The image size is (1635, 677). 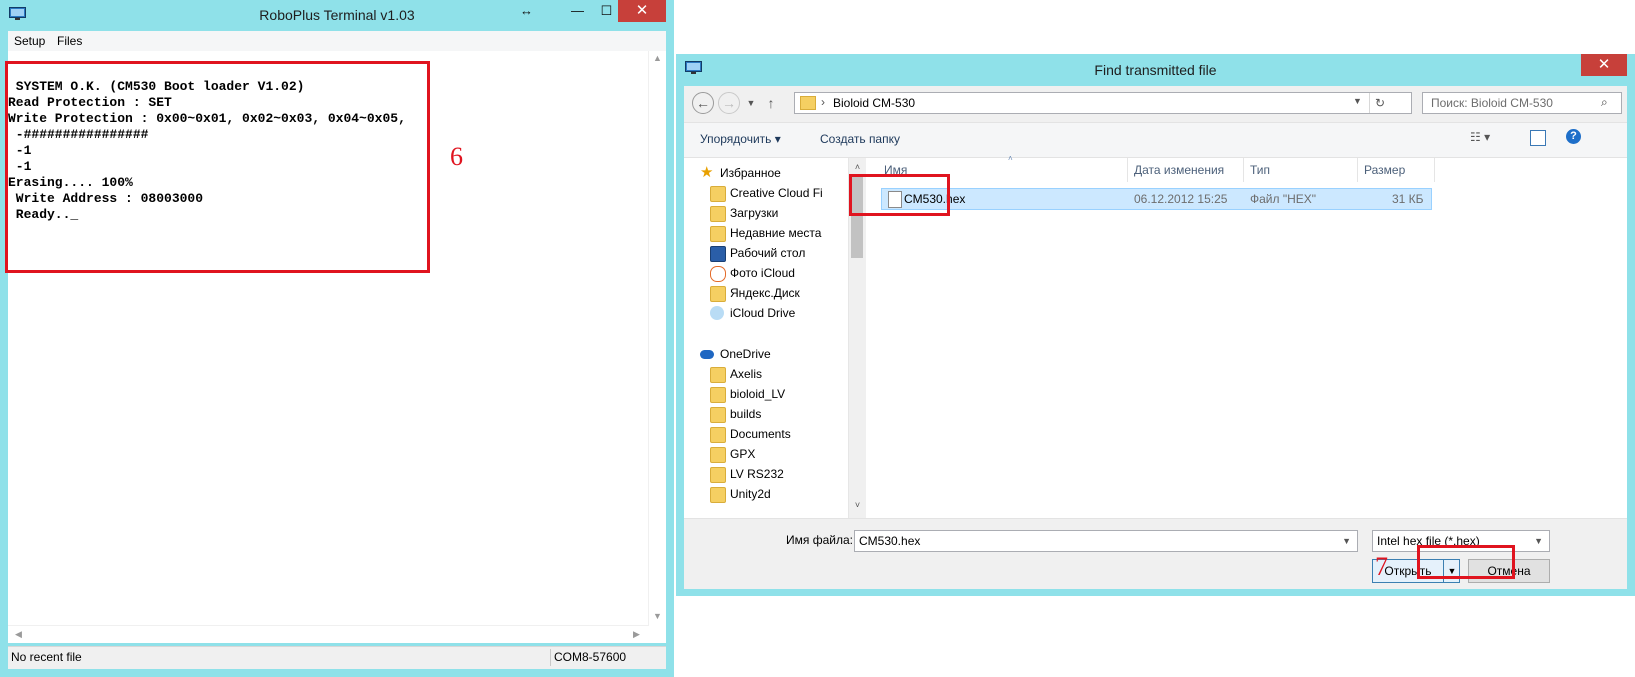 I want to click on nav-item: Axelis, so click(x=764, y=374).